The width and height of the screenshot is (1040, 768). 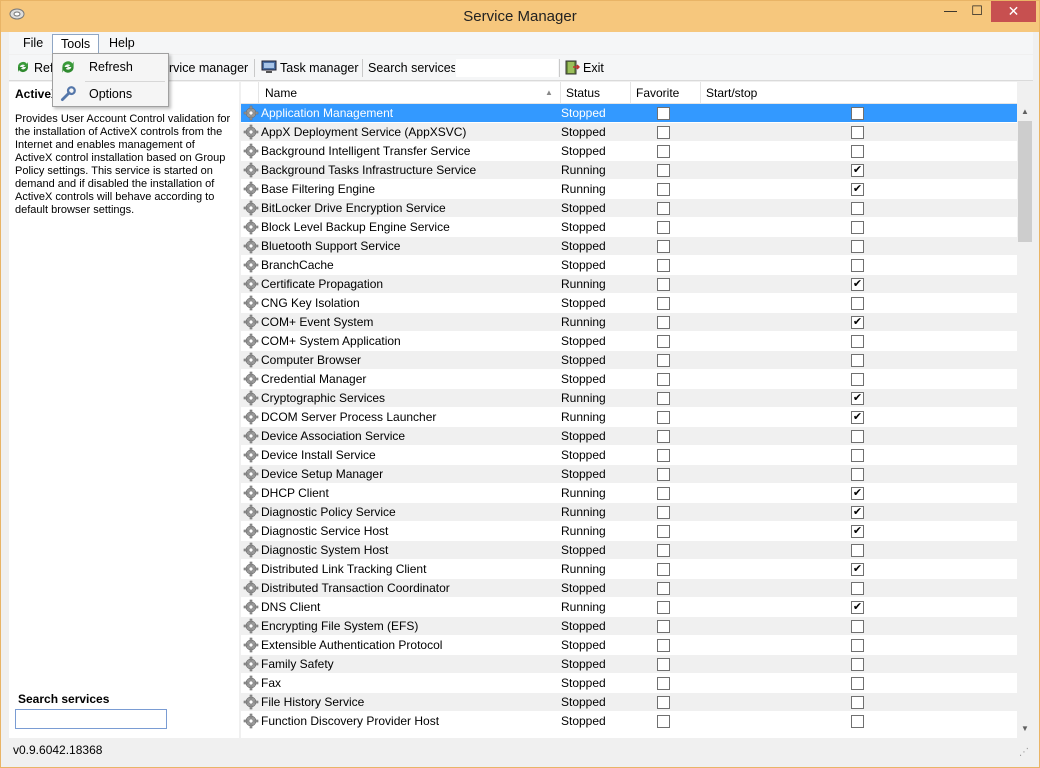 What do you see at coordinates (629, 322) in the screenshot?
I see `table-row: COM+ Event System Running ✔` at bounding box center [629, 322].